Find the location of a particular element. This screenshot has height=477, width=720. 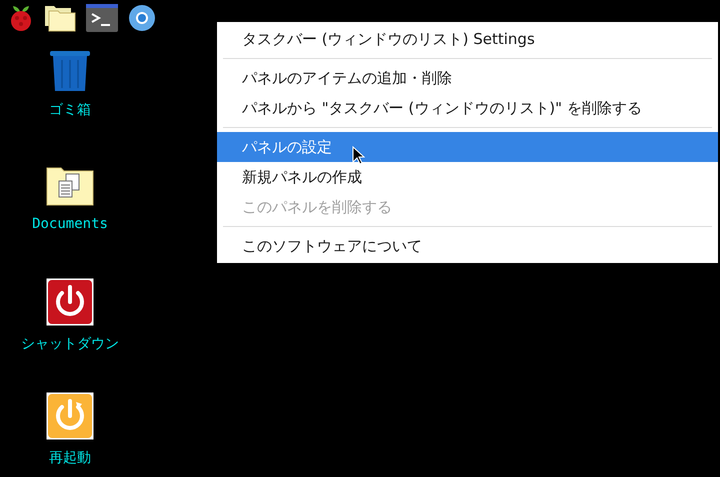

desktop-icon-label: ゴミ箱 is located at coordinates (70, 110).